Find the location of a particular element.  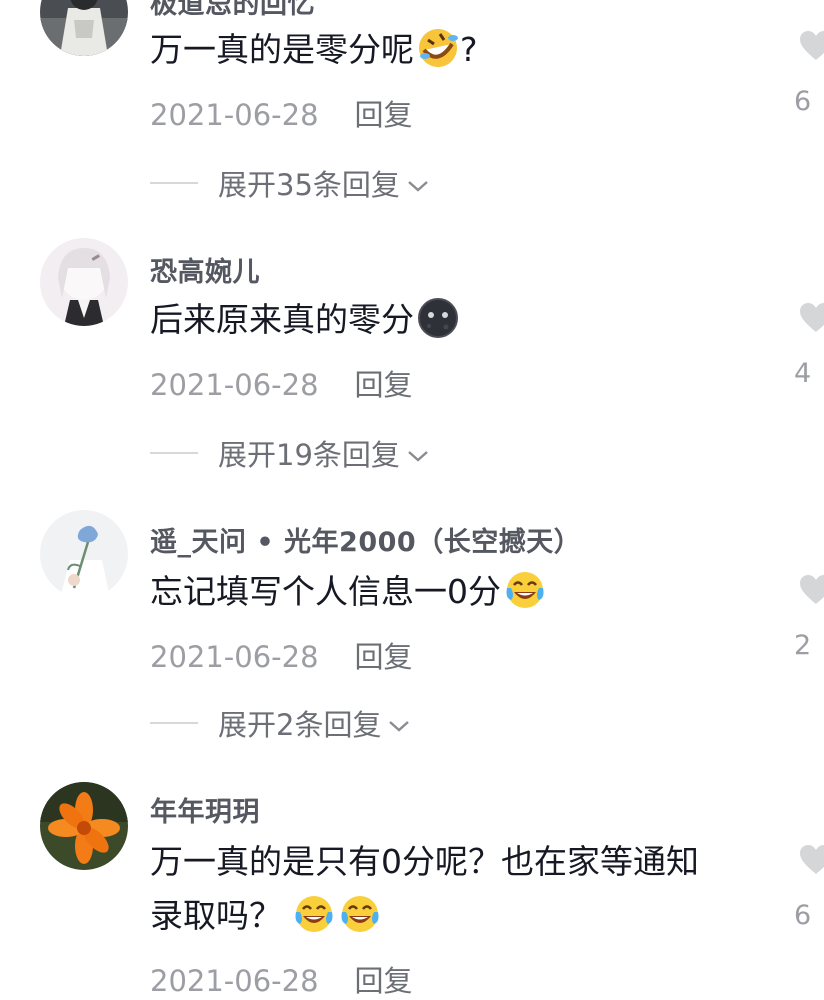

comment-text: 后来原来真的零分 is located at coordinates (305, 320).